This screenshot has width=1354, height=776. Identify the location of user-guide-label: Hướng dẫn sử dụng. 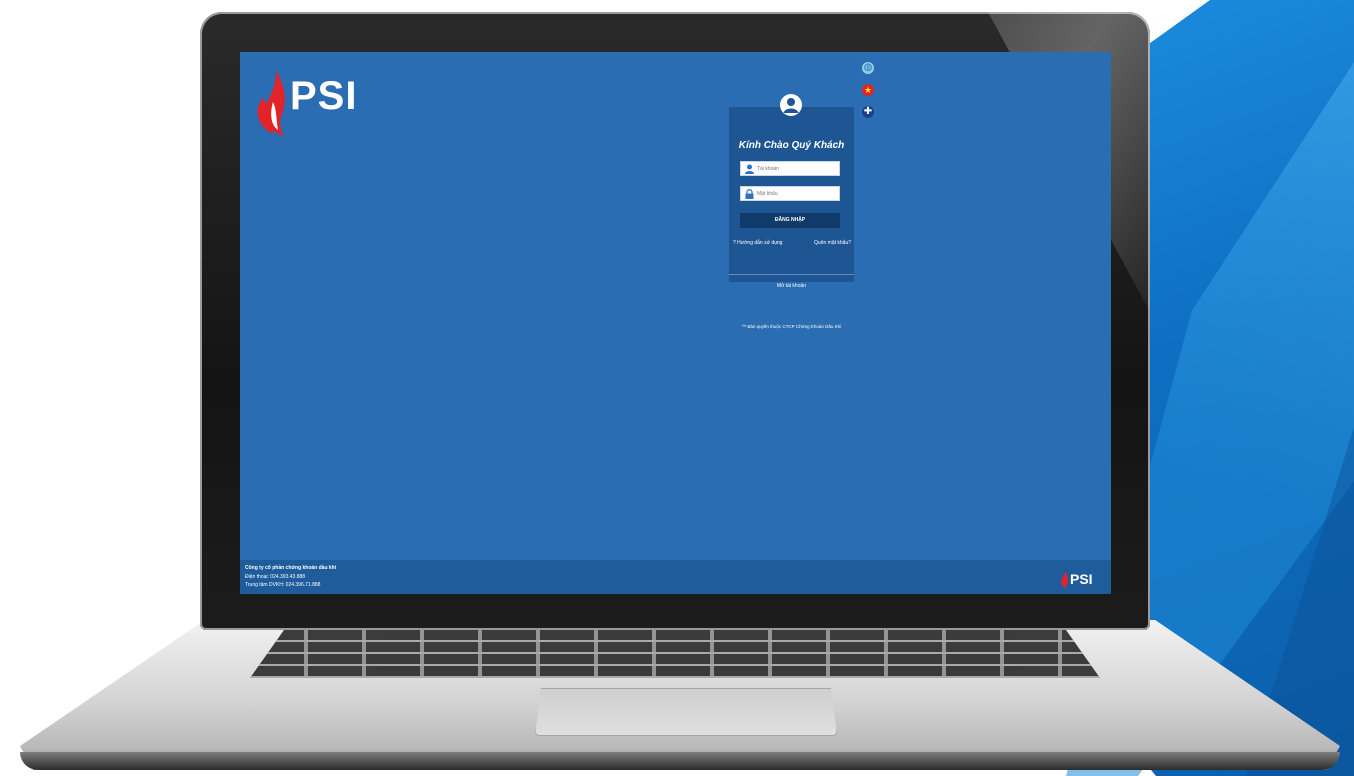
(760, 243).